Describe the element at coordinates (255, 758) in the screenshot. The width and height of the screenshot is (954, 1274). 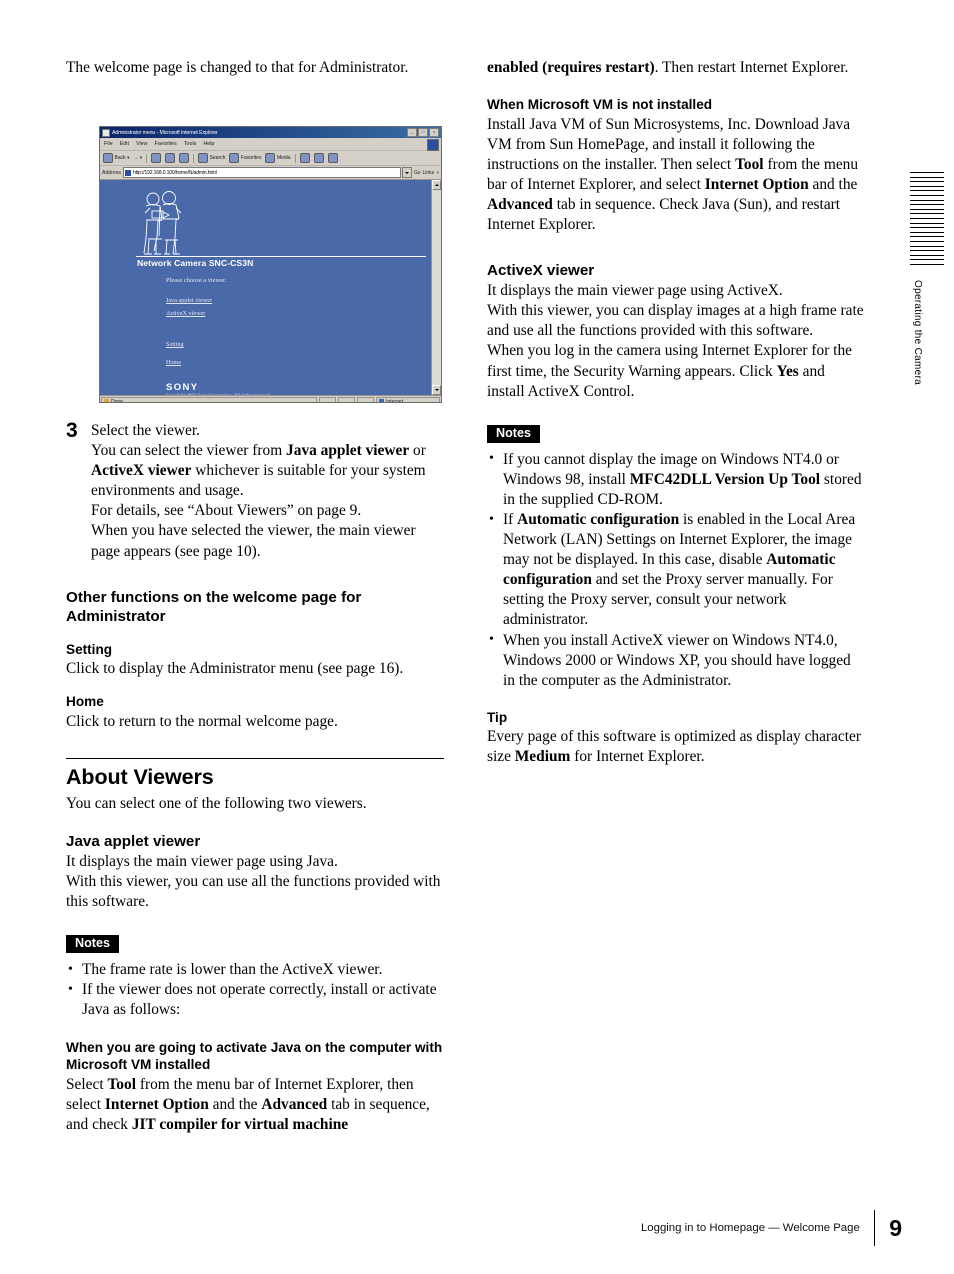
I see `section-divider` at that location.